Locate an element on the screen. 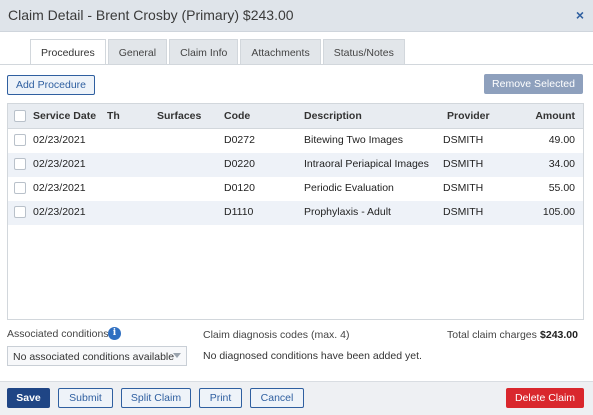 The image size is (593, 415). cell-code: D0120 is located at coordinates (239, 188).